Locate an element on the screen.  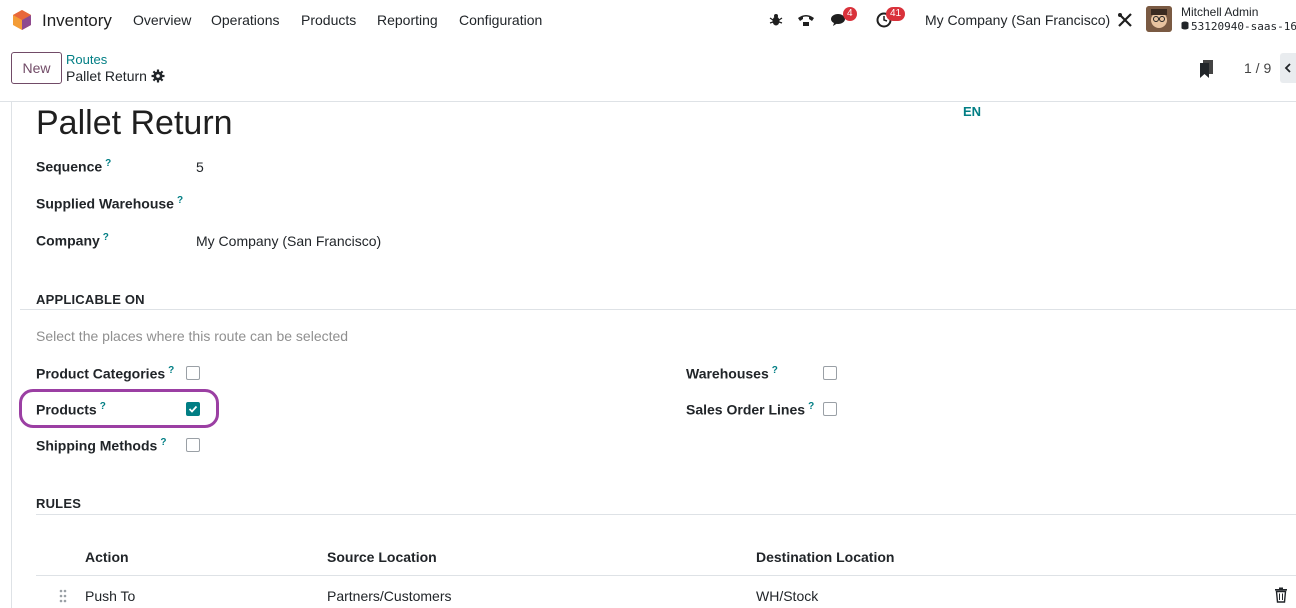
breadcrumb-routes: Routes is located at coordinates (86, 59).